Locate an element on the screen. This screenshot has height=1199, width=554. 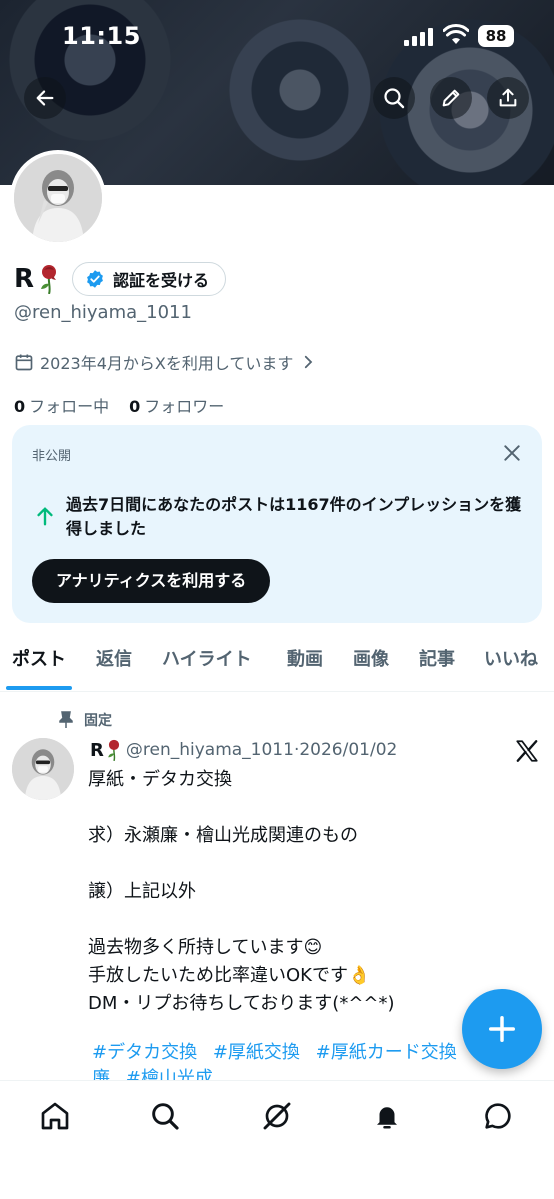
profile-avatar is located at coordinates (58, 198).